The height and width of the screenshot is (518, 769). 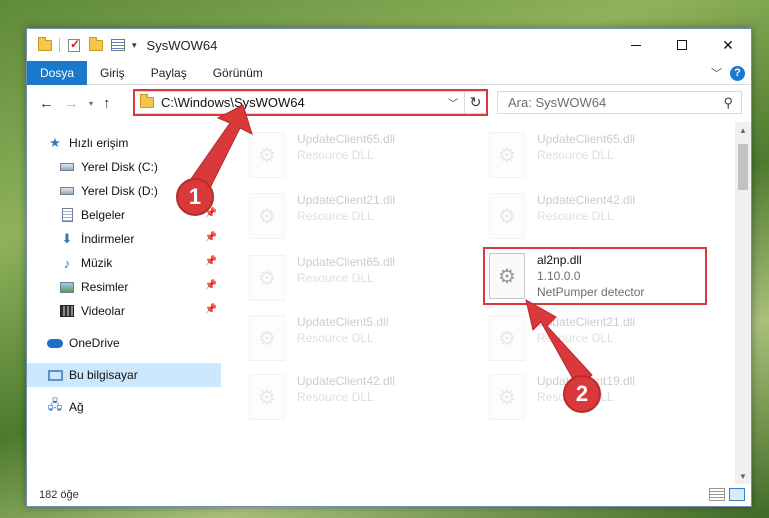 I want to click on search-placeholder: Ara: SysWOW64, so click(x=615, y=102).